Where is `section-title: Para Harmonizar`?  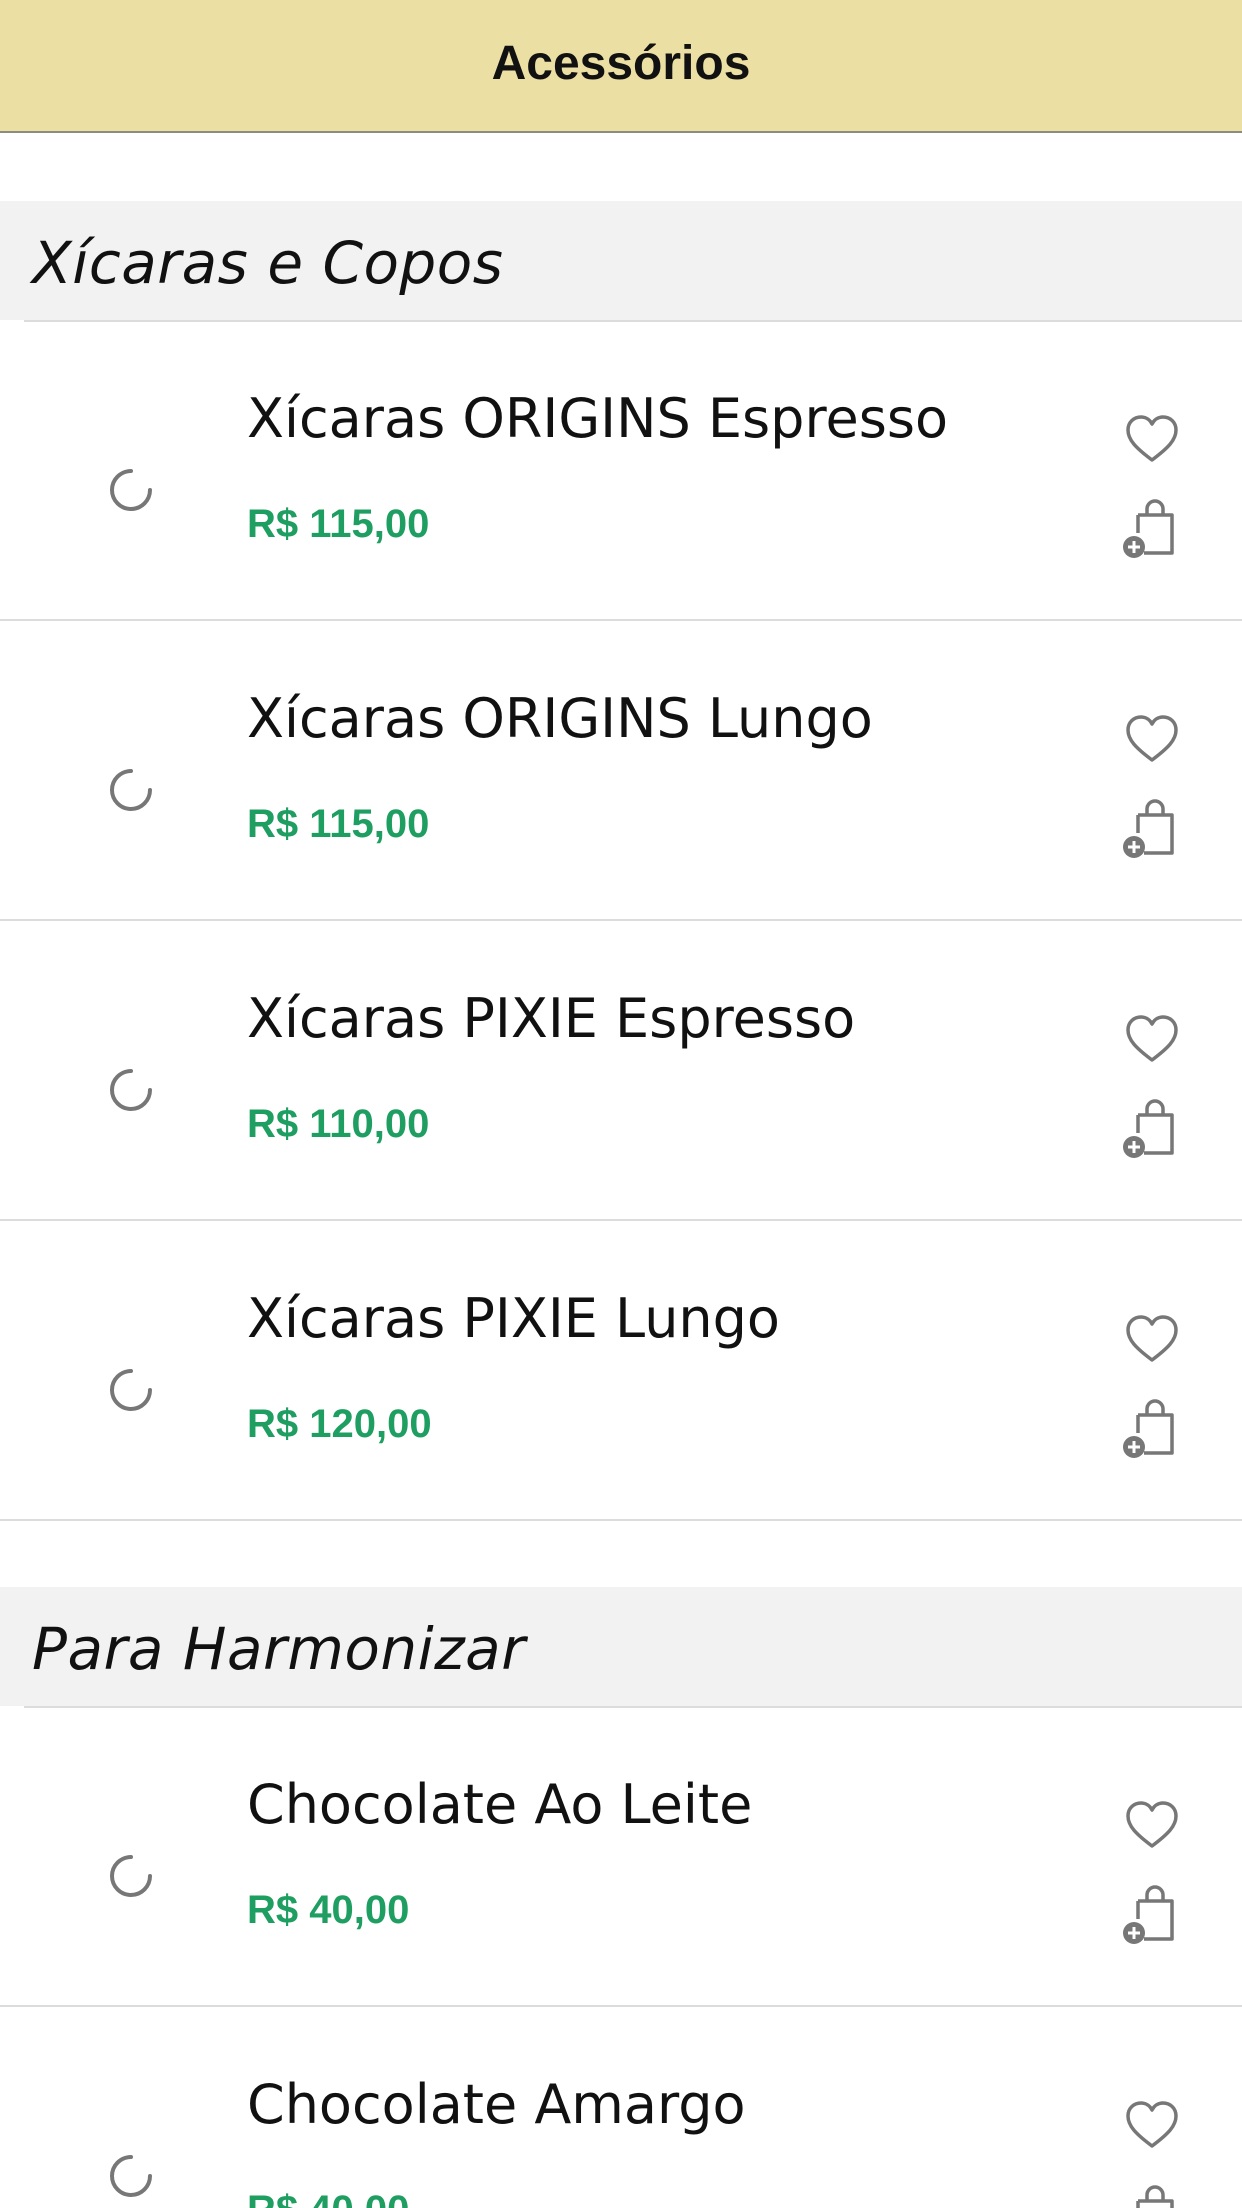 section-title: Para Harmonizar is located at coordinates (279, 1649).